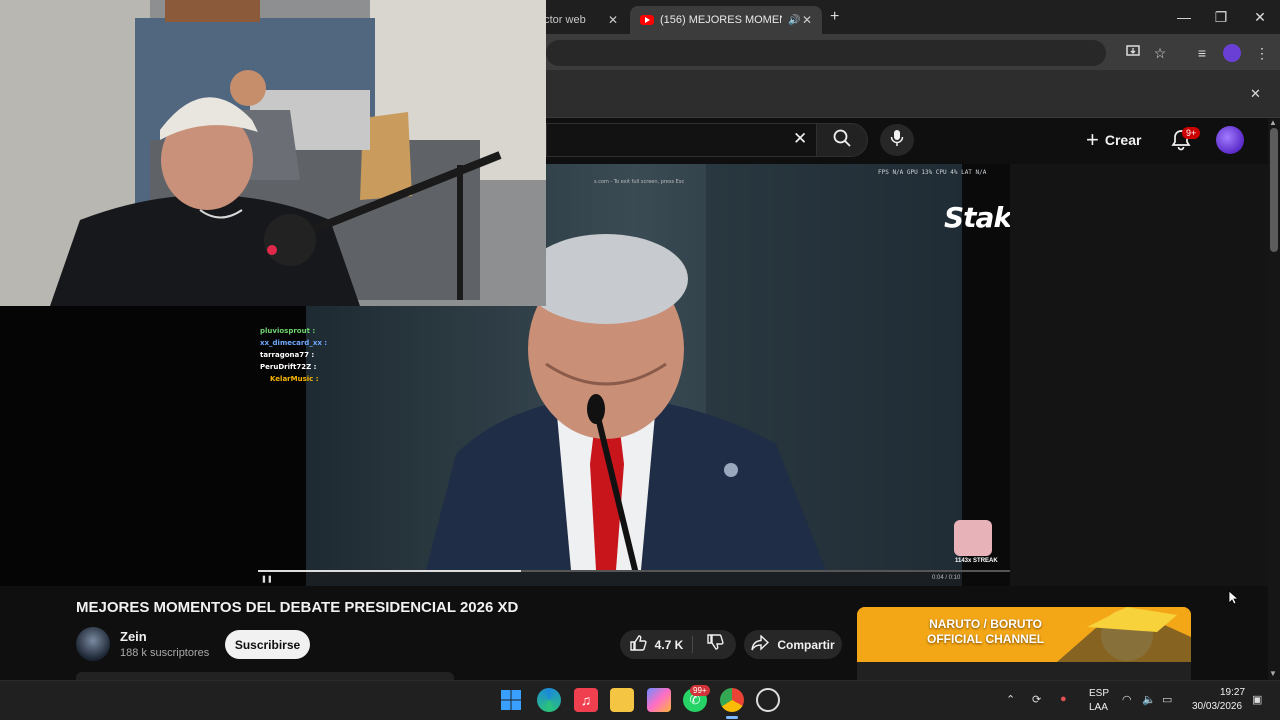  What do you see at coordinates (732, 700) in the screenshot?
I see `chrome-icon` at bounding box center [732, 700].